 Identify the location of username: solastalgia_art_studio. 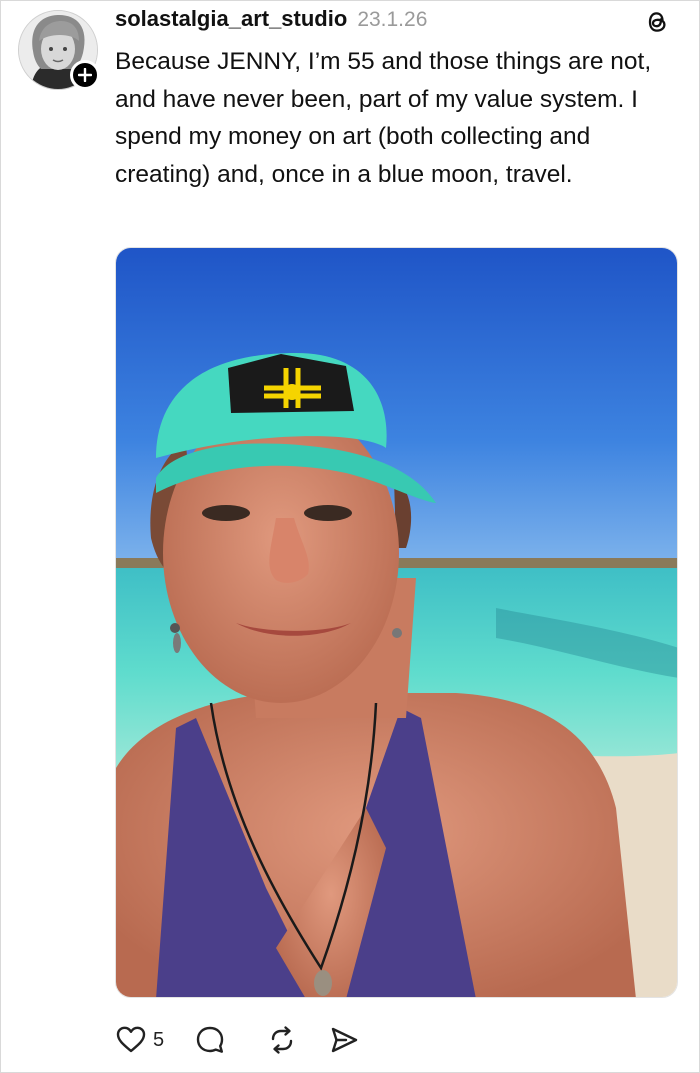
(231, 19).